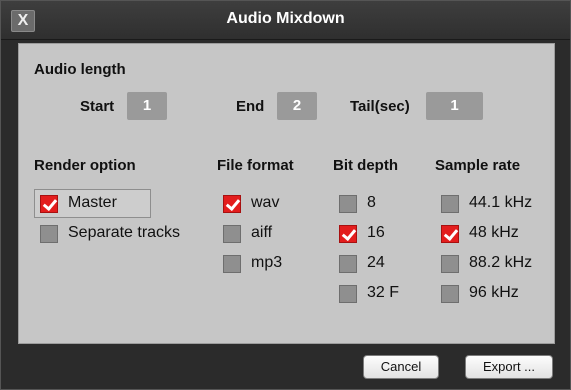 The width and height of the screenshot is (571, 390). I want to click on end-label: End, so click(250, 106).